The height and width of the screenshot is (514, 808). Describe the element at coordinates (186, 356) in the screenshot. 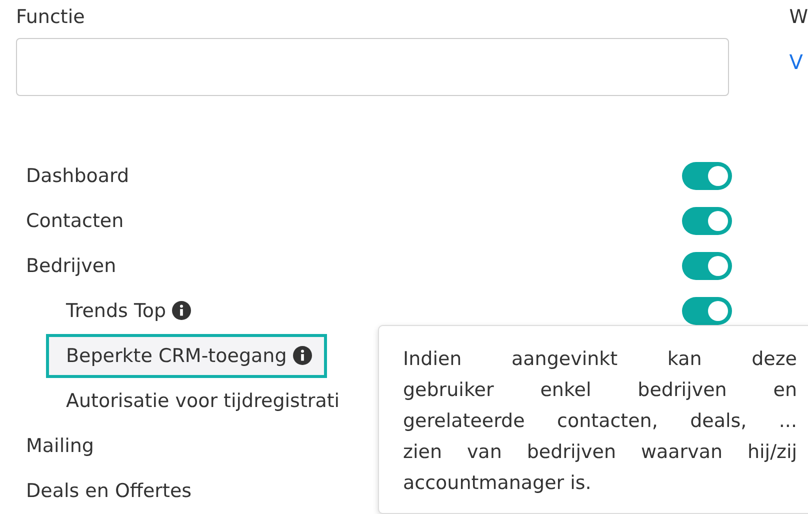

I see `permission-label: Beperkte CRM-toegang` at that location.